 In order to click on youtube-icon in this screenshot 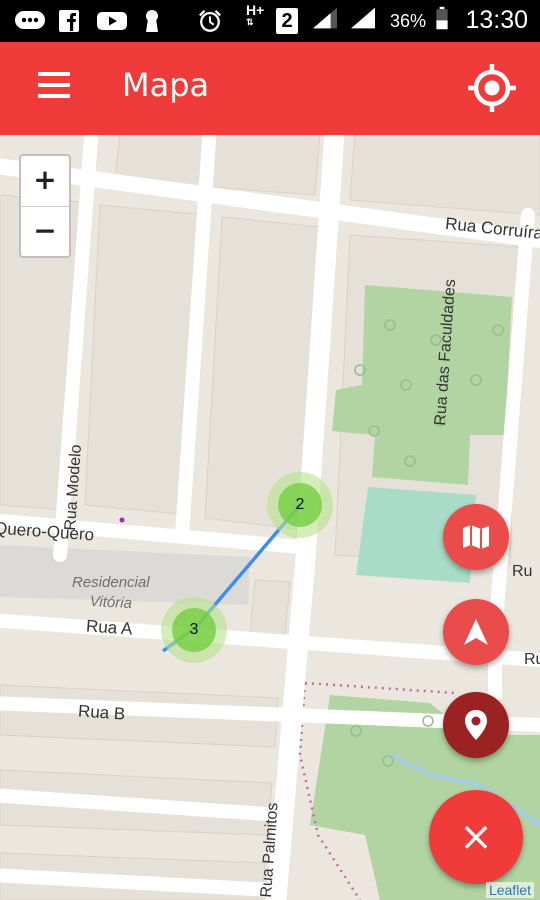, I will do `click(112, 21)`.